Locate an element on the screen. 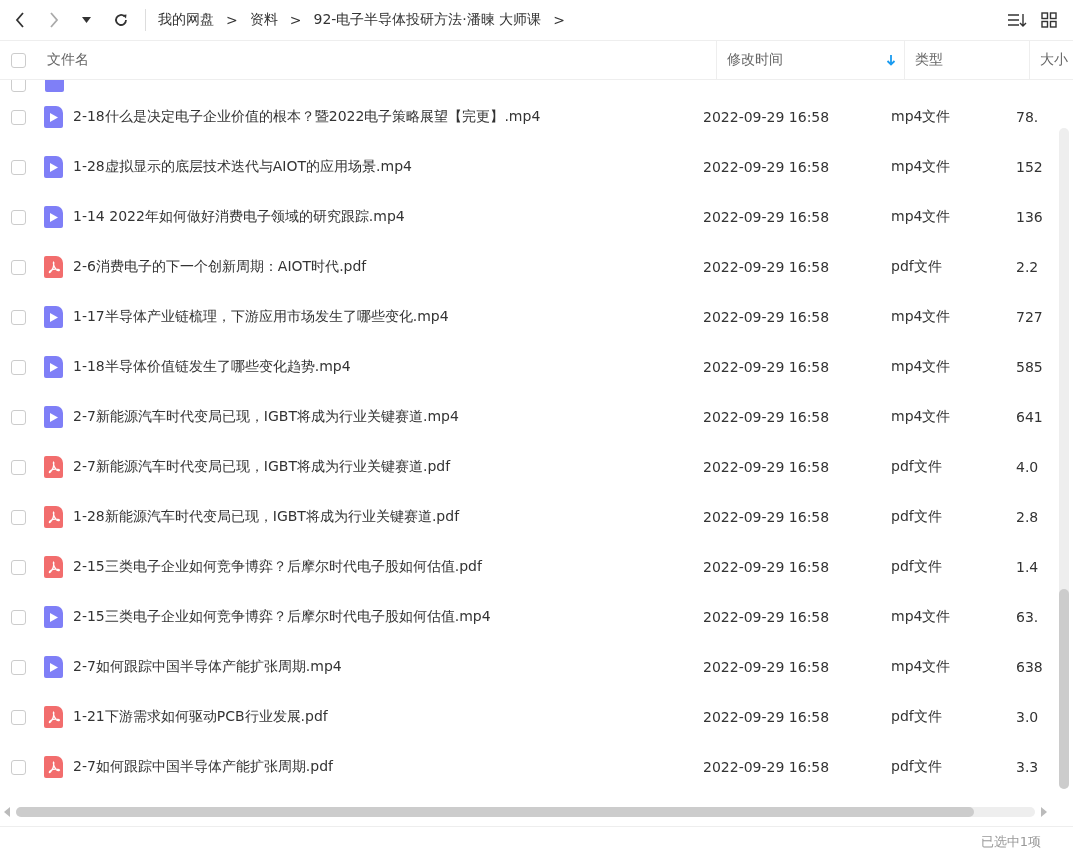  column-header: 修改时间 is located at coordinates (810, 60).